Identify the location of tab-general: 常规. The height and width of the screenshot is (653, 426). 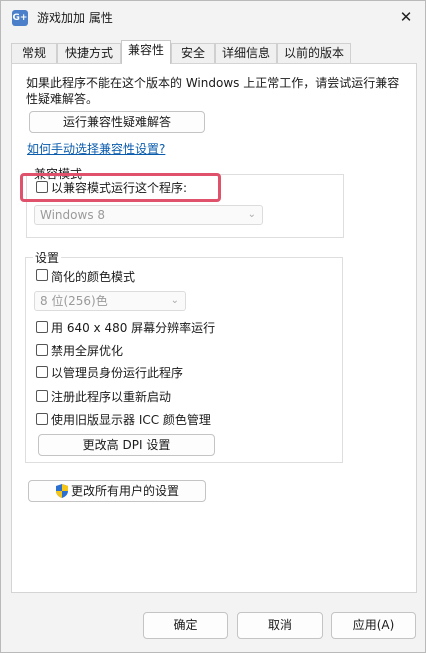
(34, 53).